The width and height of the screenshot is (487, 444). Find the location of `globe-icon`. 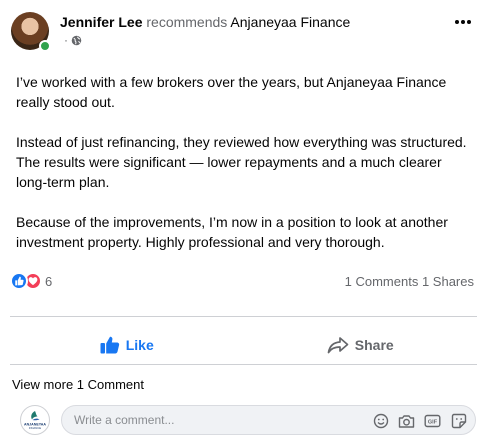

globe-icon is located at coordinates (76, 40).